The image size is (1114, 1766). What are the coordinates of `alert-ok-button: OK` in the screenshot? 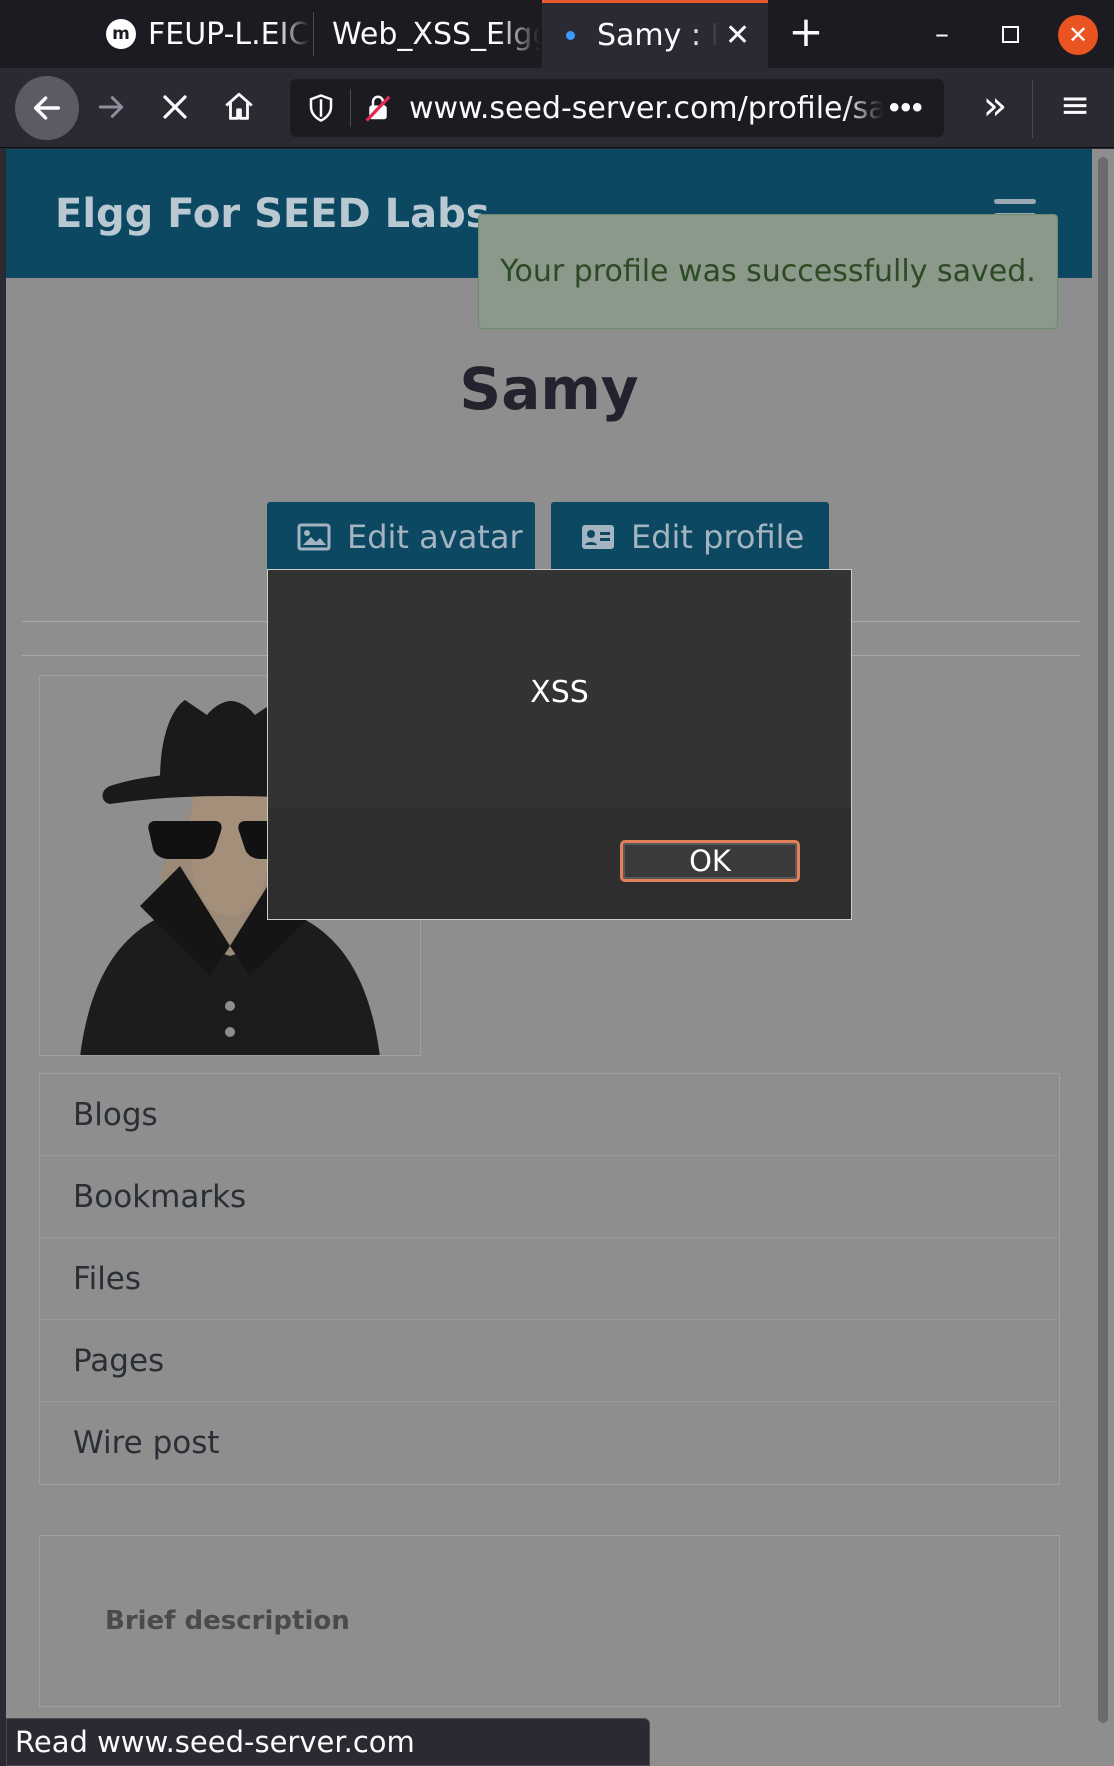 It's located at (710, 861).